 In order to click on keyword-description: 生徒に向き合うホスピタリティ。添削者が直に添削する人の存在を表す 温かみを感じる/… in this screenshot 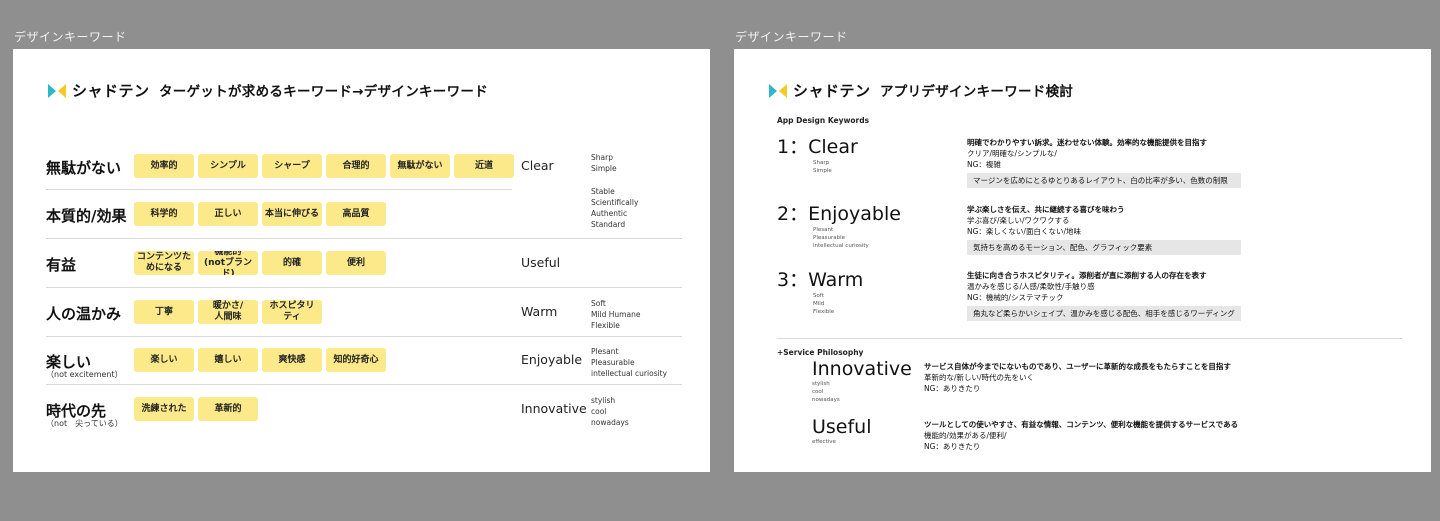, I will do `click(1117, 295)`.